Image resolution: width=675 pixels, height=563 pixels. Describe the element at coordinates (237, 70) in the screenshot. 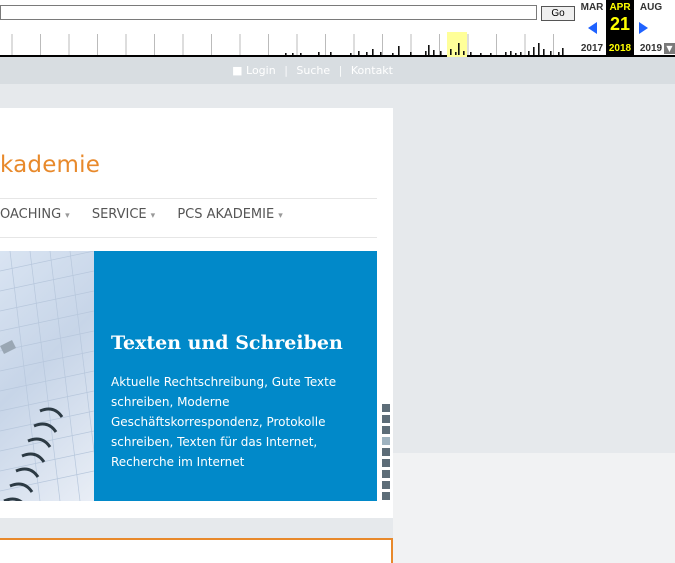

I see `lock-icon: ■` at that location.